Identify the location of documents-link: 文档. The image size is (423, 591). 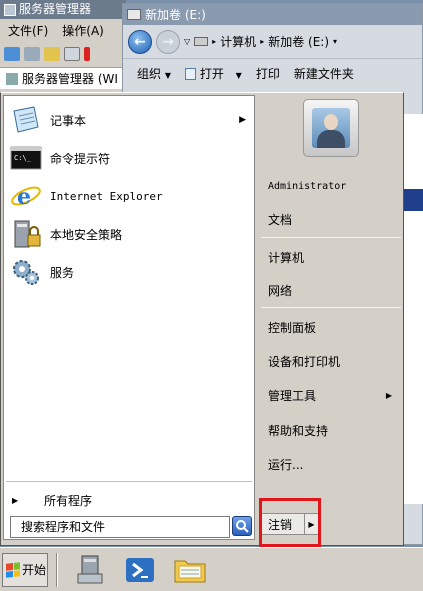
(333, 219).